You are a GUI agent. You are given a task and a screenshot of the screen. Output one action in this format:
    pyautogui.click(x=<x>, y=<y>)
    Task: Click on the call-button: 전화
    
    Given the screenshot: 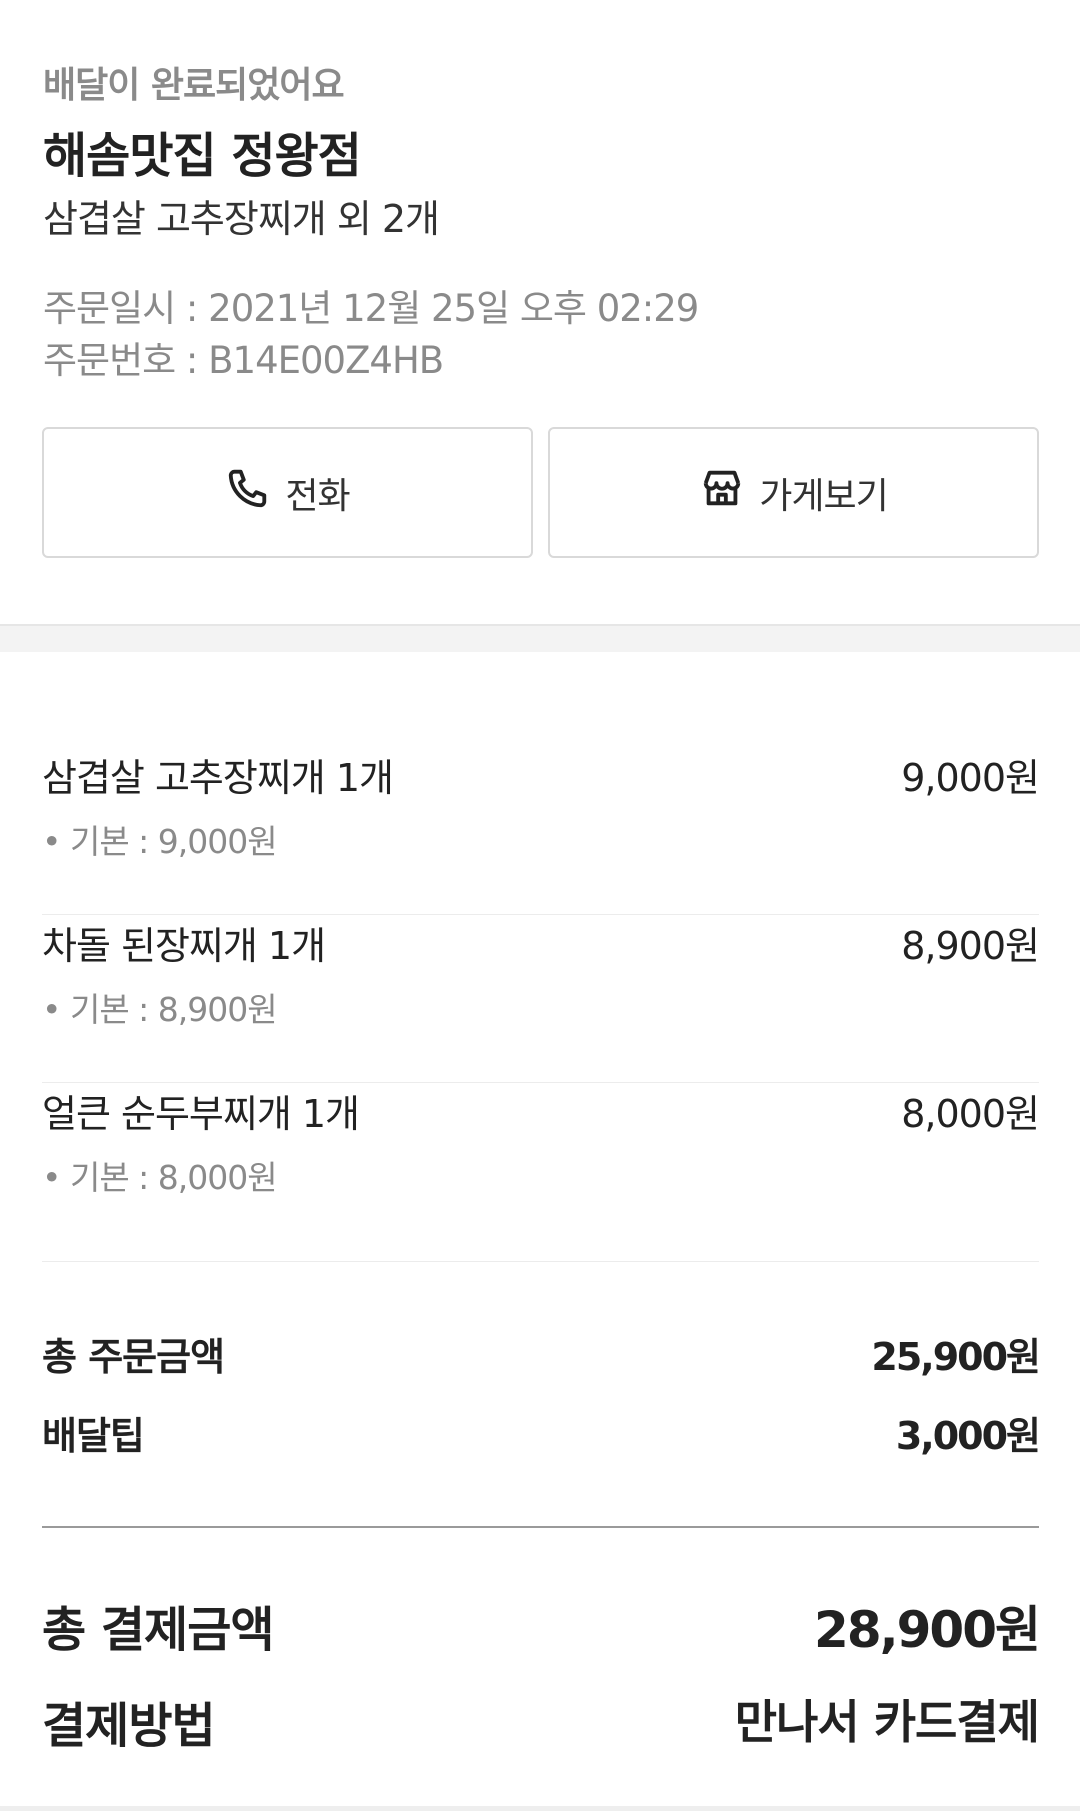 What is the action you would take?
    pyautogui.click(x=287, y=492)
    